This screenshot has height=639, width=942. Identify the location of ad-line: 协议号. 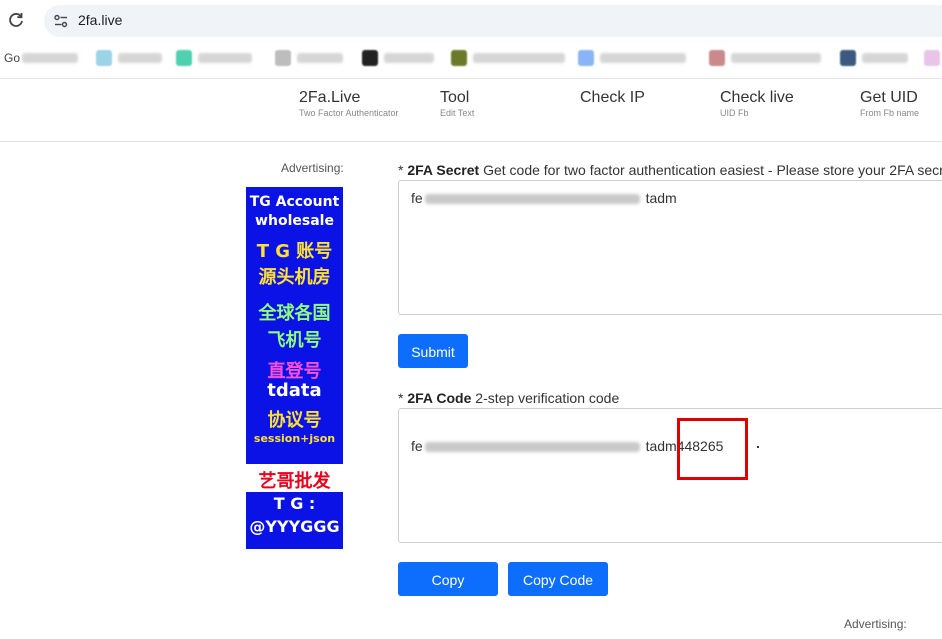
(294, 420).